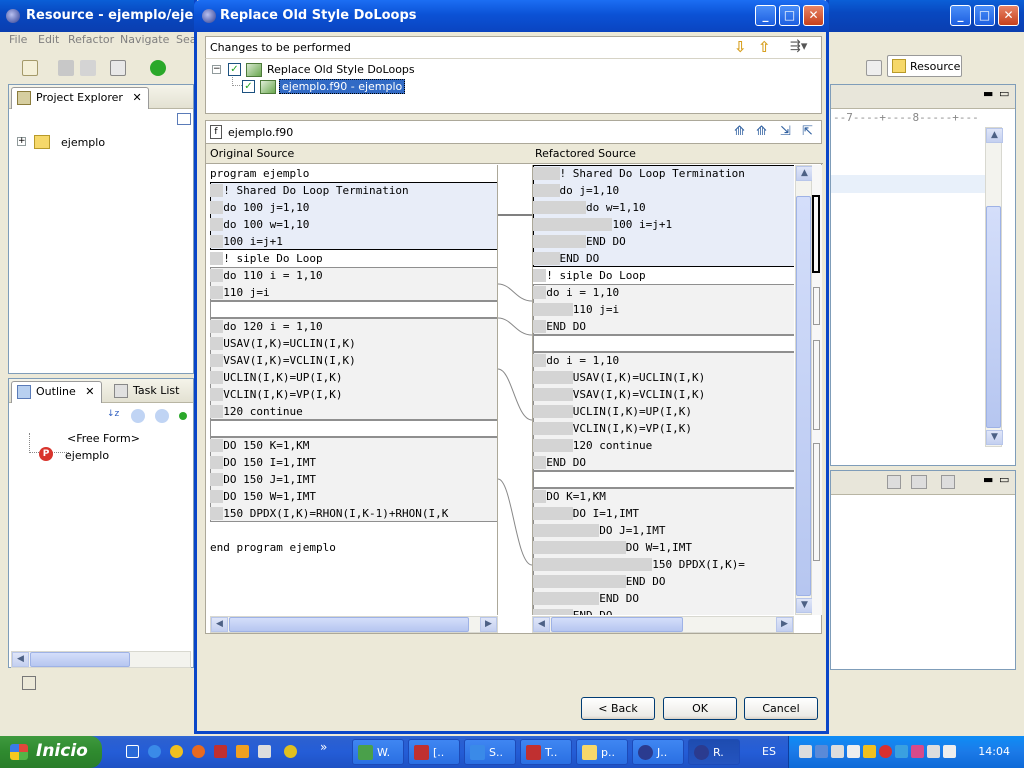 The width and height of the screenshot is (1024, 768). Describe the element at coordinates (18, 39) in the screenshot. I see `menu-file: File` at that location.